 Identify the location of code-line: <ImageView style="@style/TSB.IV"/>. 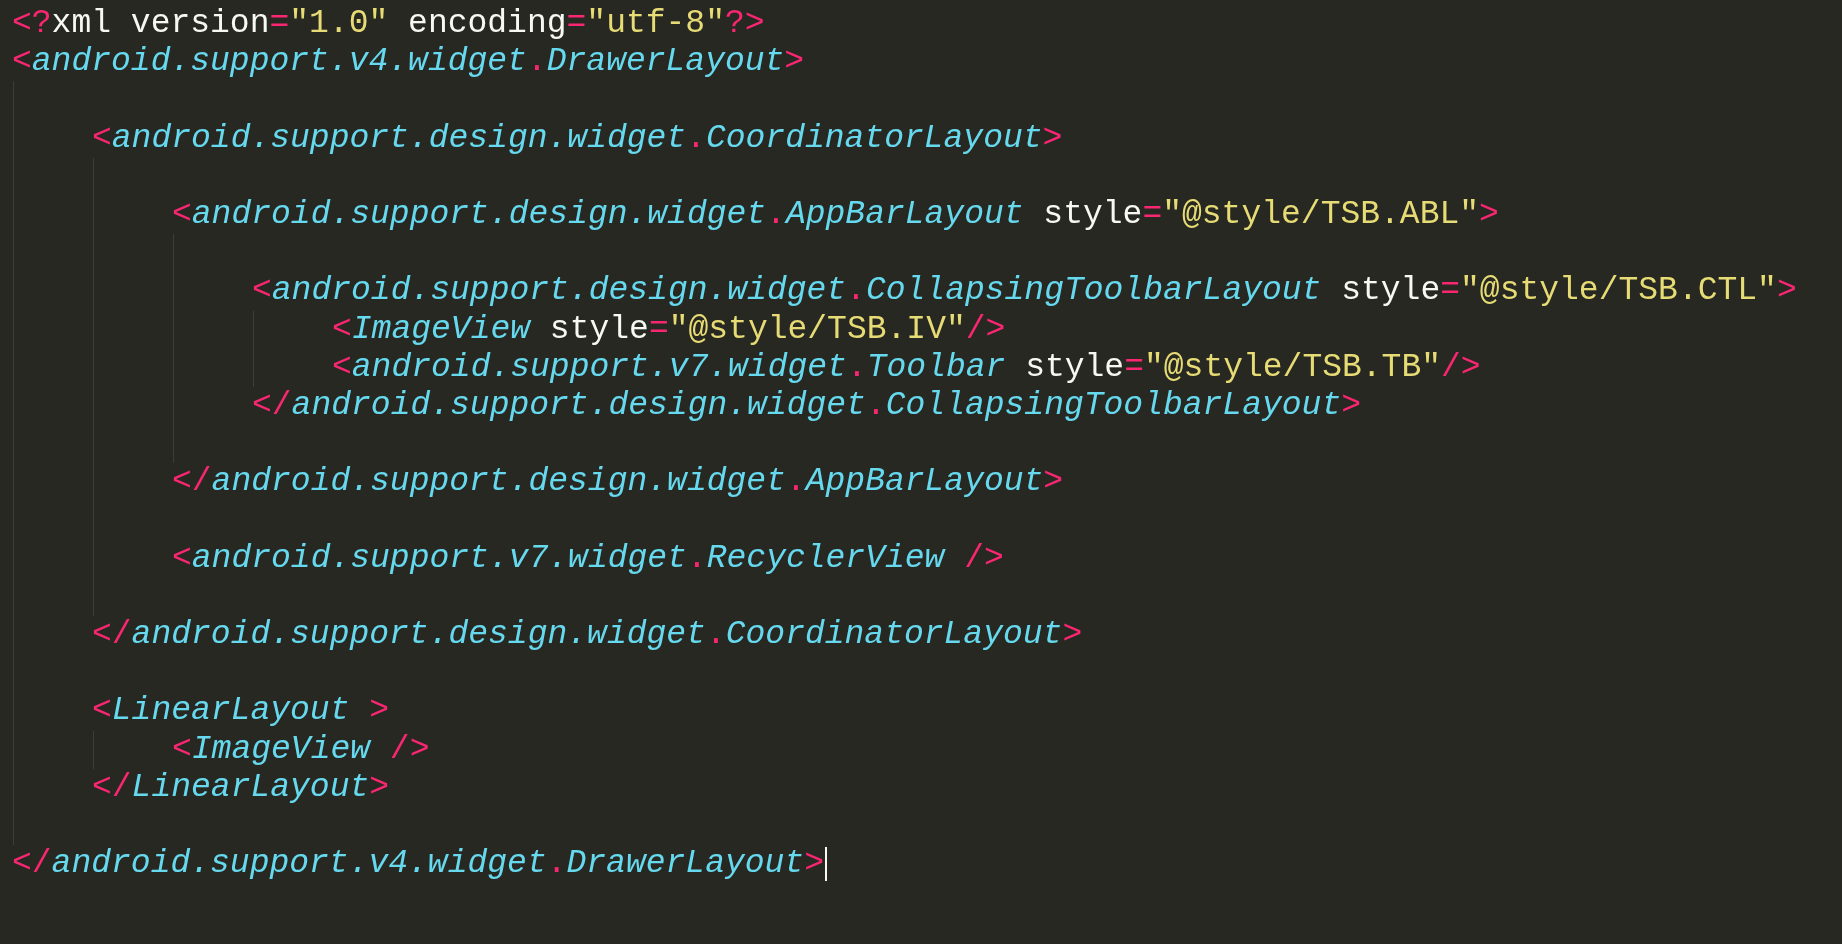
(669, 329).